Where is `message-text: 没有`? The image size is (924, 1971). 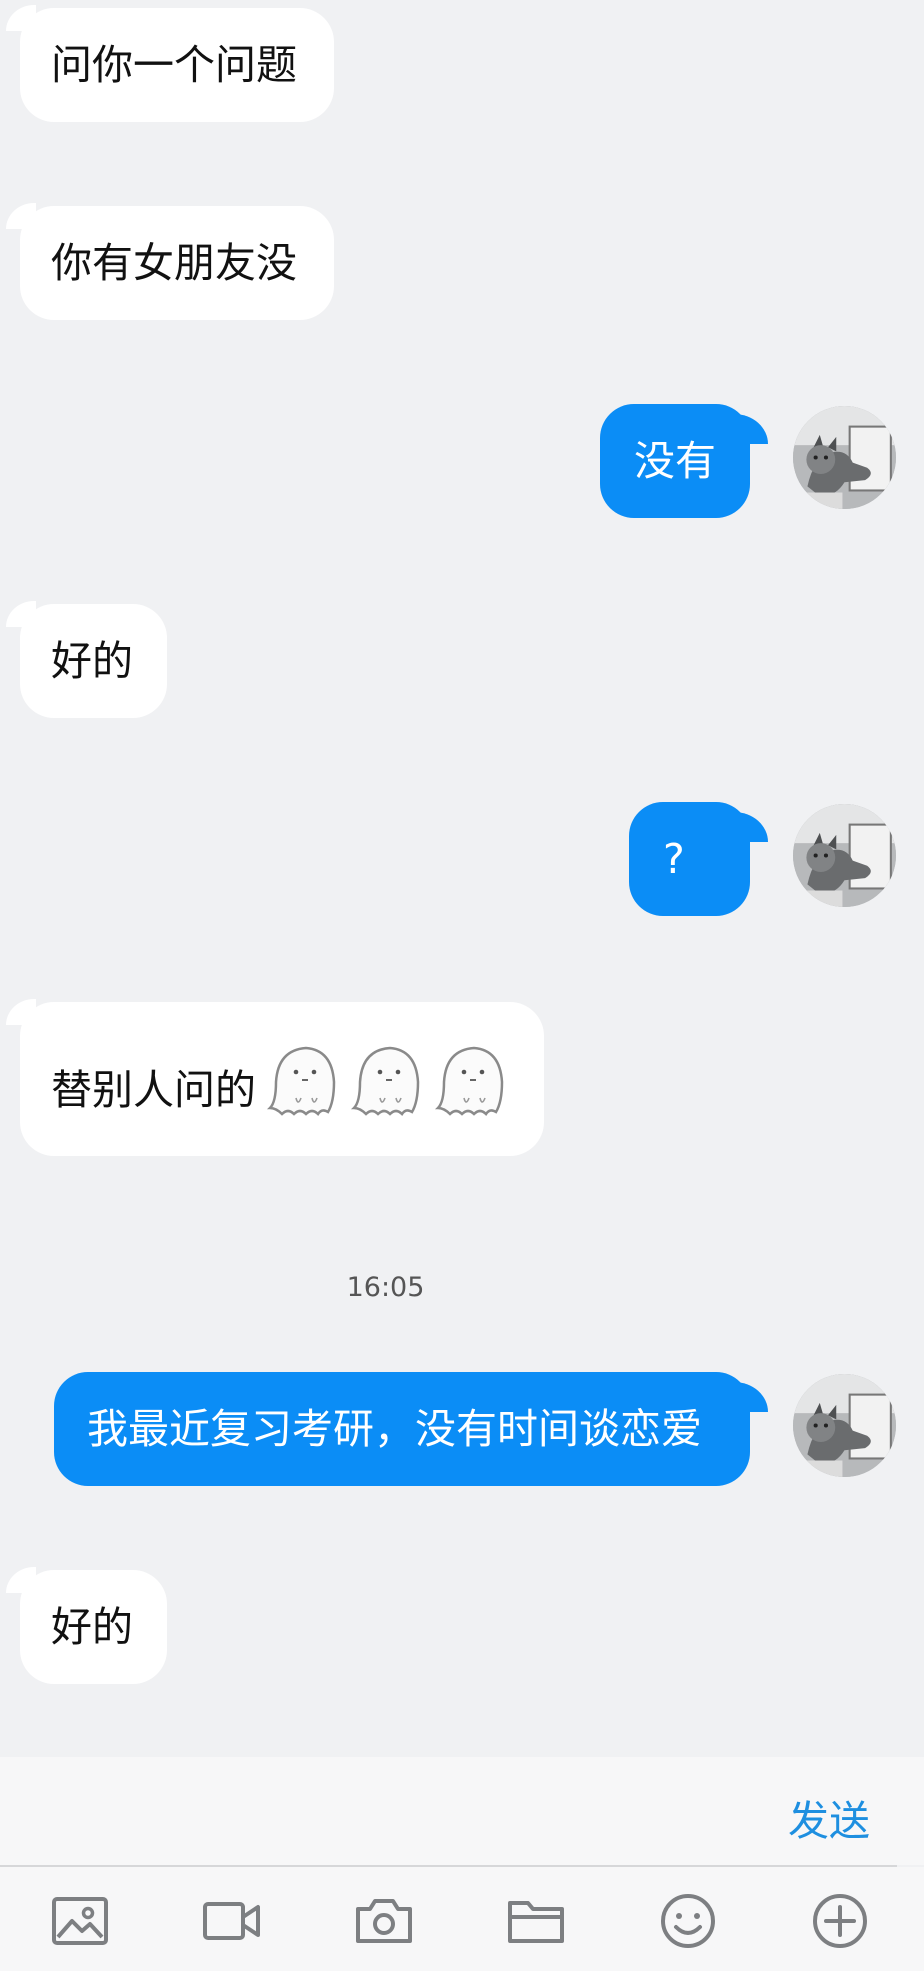 message-text: 没有 is located at coordinates (675, 461).